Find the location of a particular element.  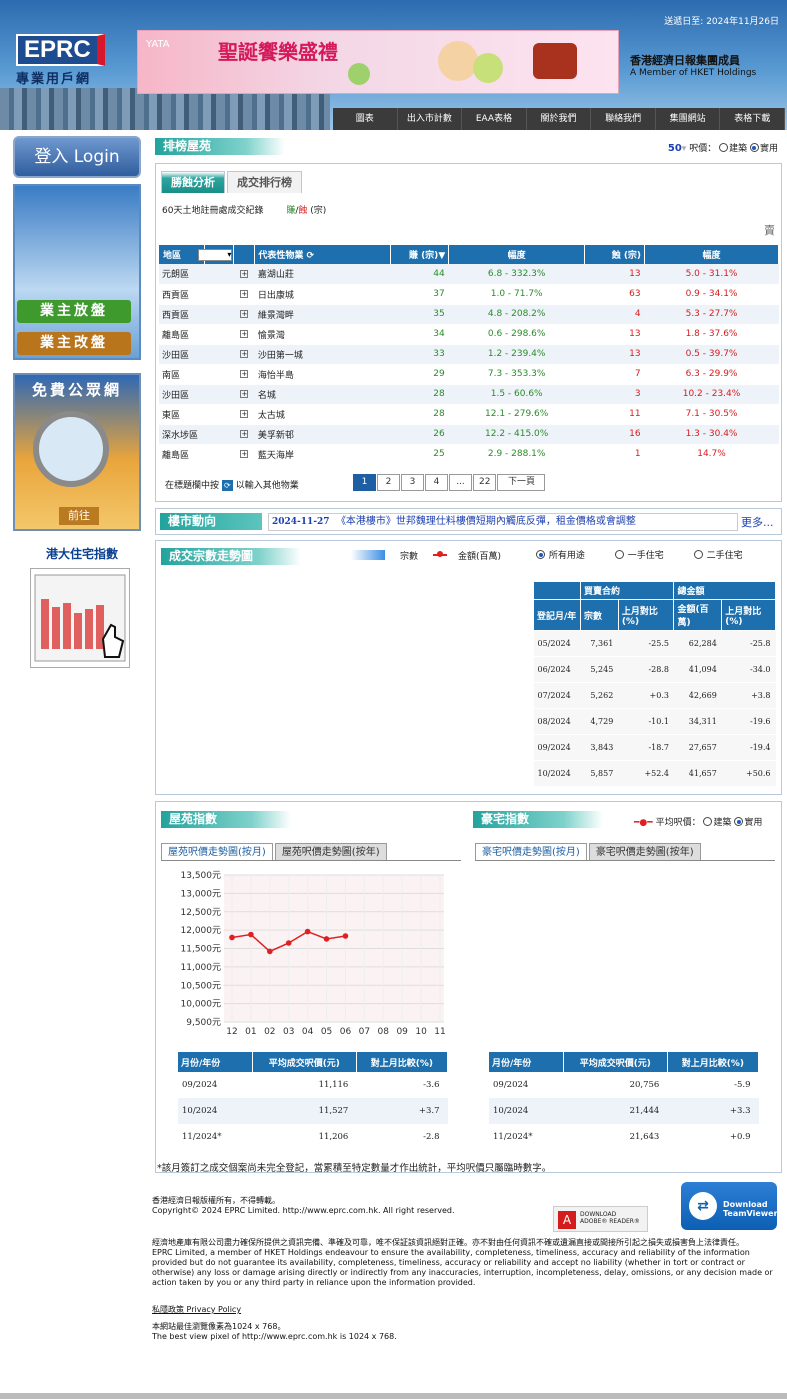

page-3: 3 is located at coordinates (412, 482).